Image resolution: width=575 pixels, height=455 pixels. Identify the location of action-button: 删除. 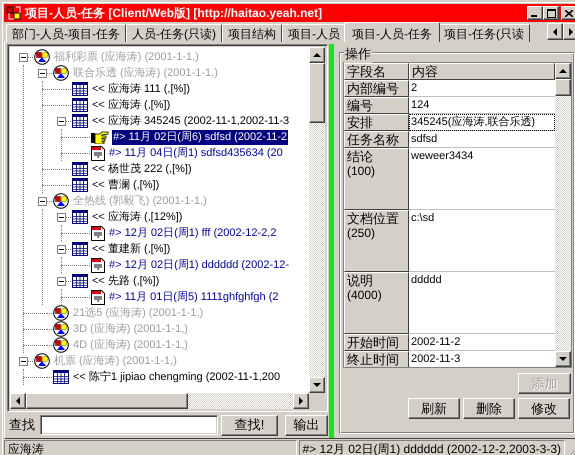
(489, 408).